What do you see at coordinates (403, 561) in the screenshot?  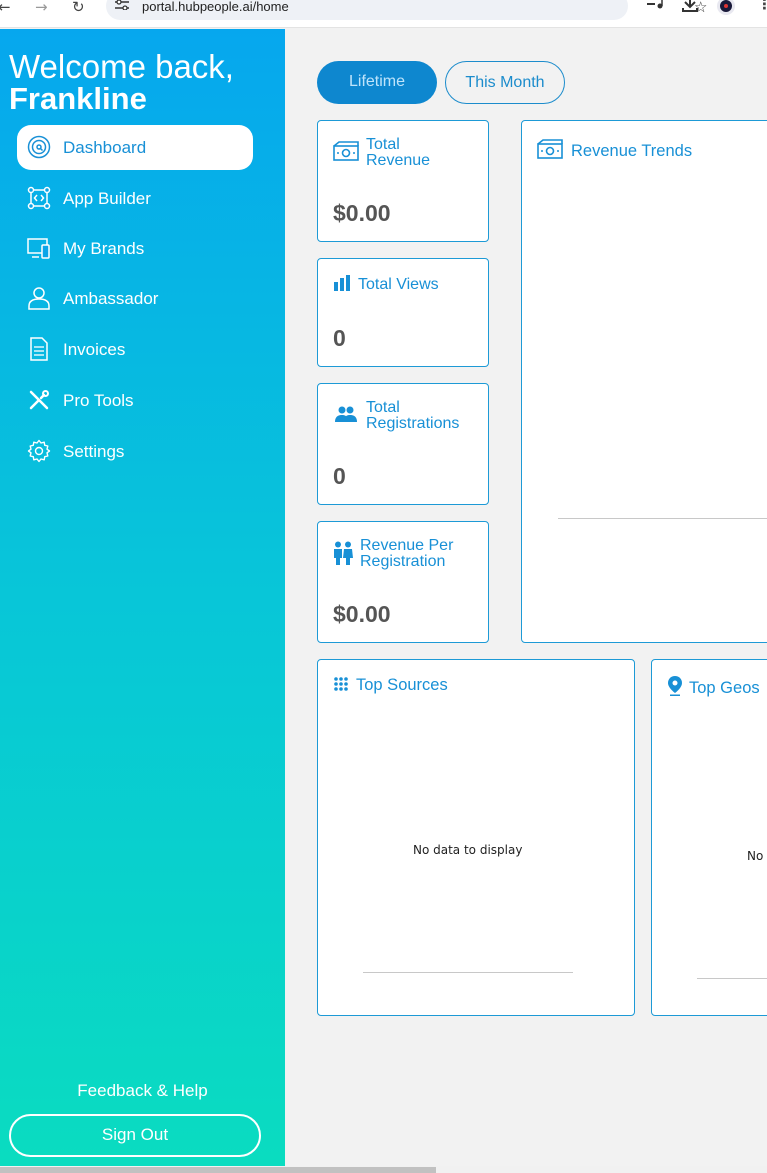 I see `card-title: Registration` at bounding box center [403, 561].